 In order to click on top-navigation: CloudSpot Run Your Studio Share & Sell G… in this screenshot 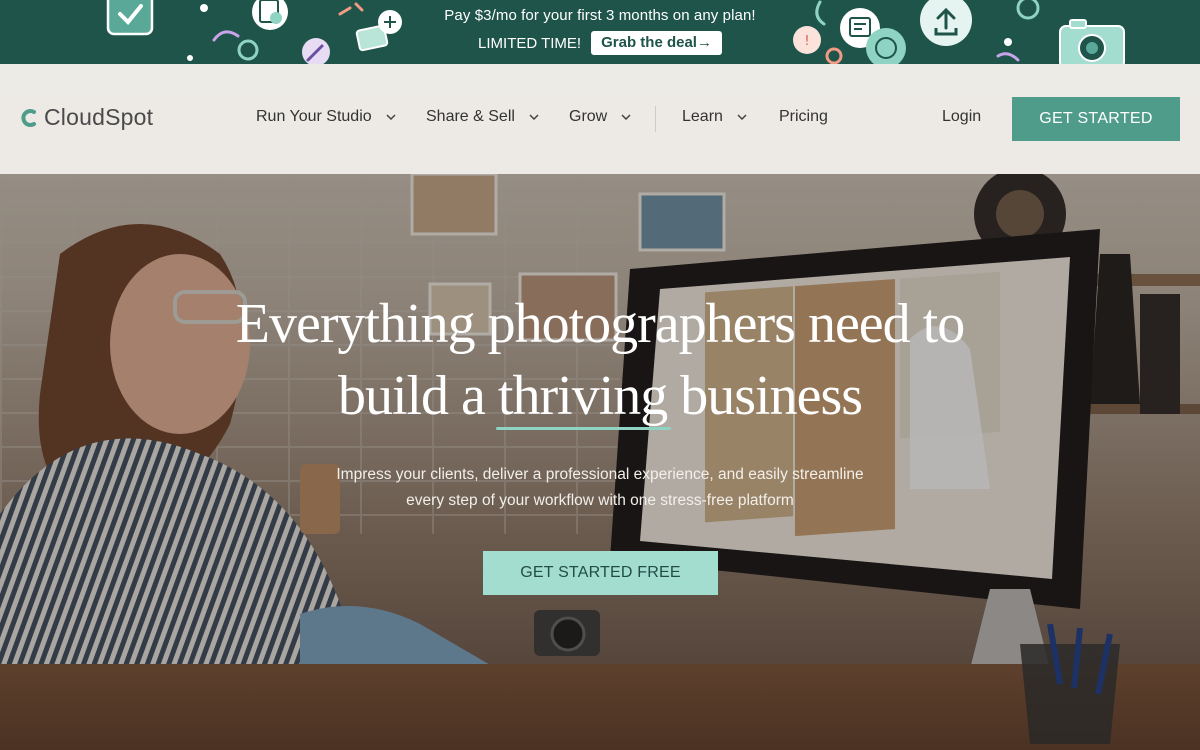, I will do `click(600, 119)`.